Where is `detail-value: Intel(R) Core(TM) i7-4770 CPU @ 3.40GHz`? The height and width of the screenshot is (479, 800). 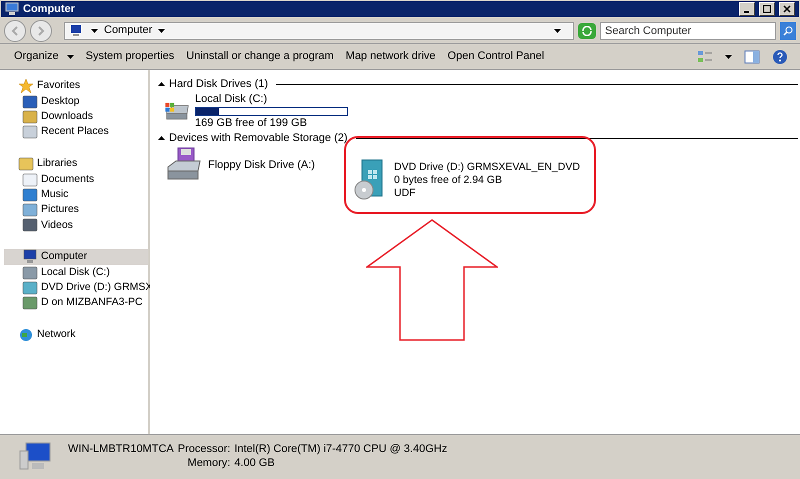
detail-value: Intel(R) Core(TM) i7-4770 CPU @ 3.40GHz is located at coordinates (341, 449).